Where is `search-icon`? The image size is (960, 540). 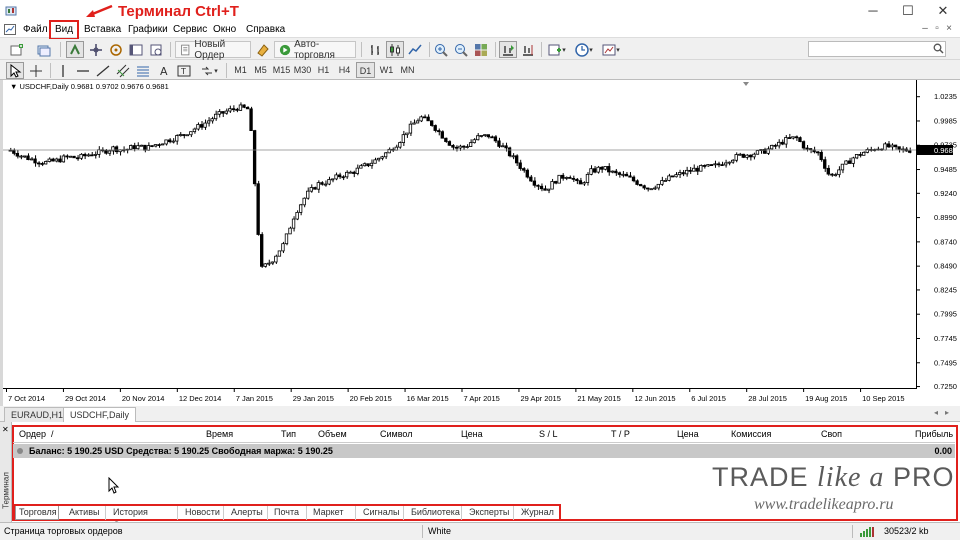
search-icon is located at coordinates (938, 48).